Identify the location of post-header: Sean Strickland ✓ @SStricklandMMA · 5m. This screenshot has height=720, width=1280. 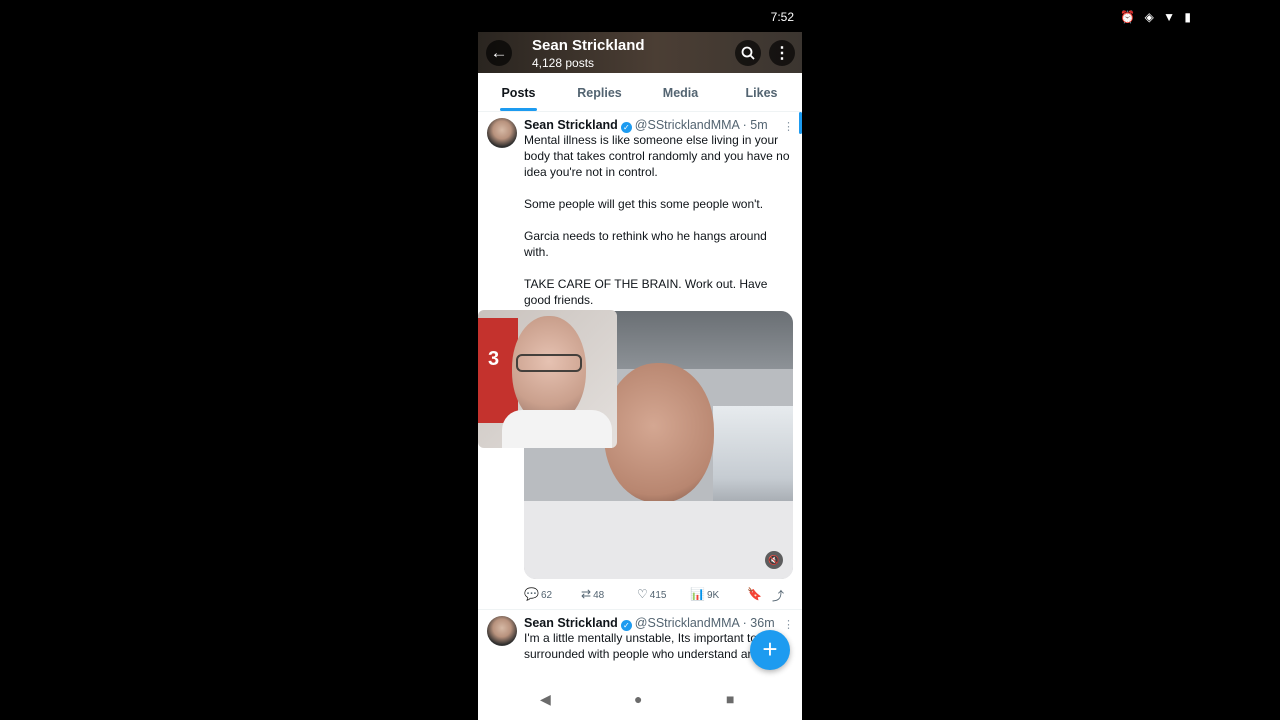
(646, 125).